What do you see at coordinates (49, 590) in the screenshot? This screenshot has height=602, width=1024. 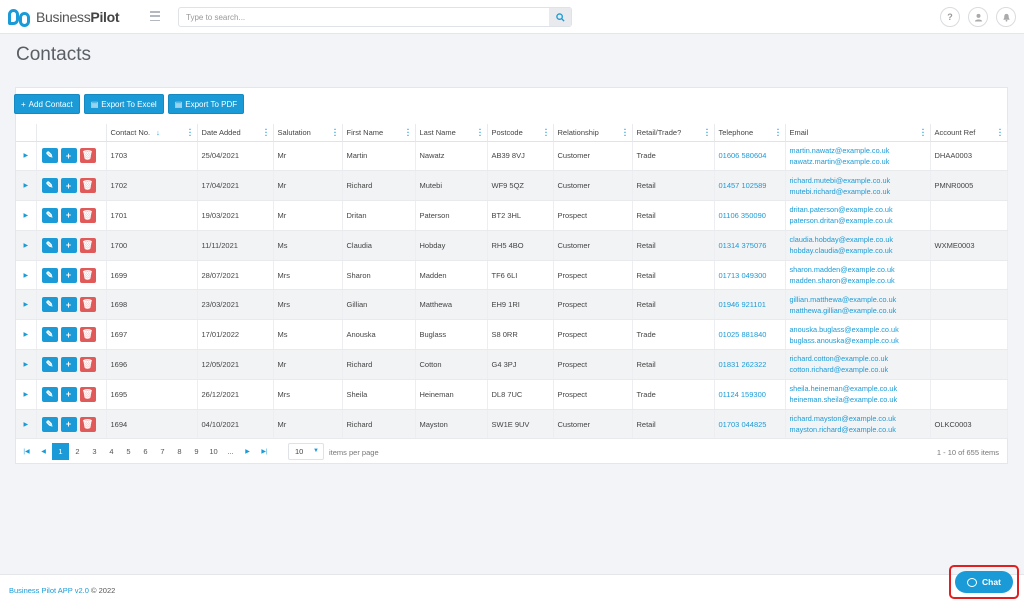 I see `footer-brand-link: Business Pilot APP v2.0` at bounding box center [49, 590].